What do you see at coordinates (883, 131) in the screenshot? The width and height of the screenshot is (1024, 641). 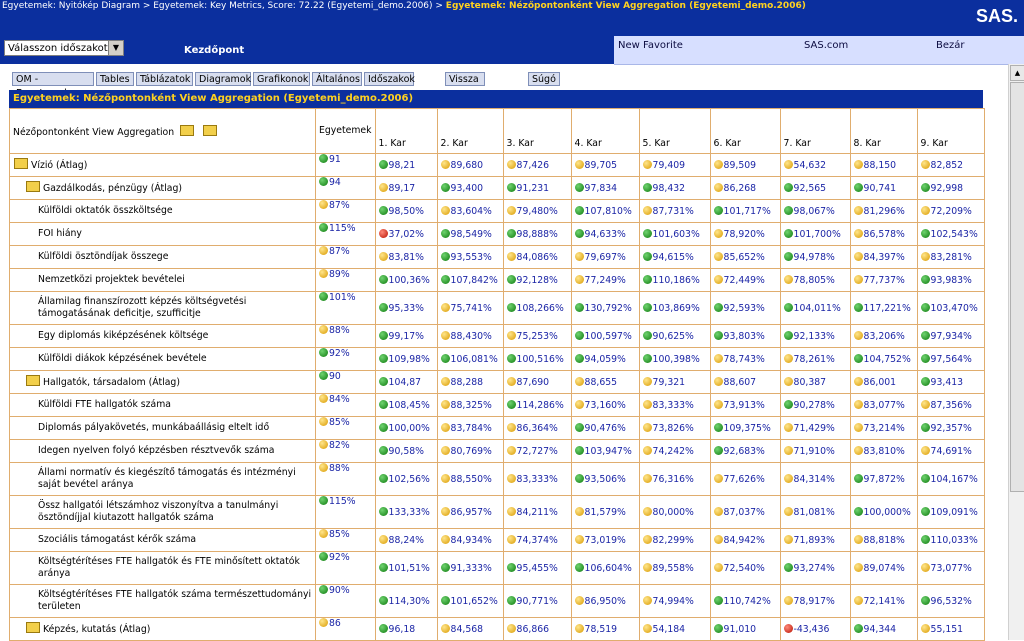 I see `column-header: 8. Kar` at bounding box center [883, 131].